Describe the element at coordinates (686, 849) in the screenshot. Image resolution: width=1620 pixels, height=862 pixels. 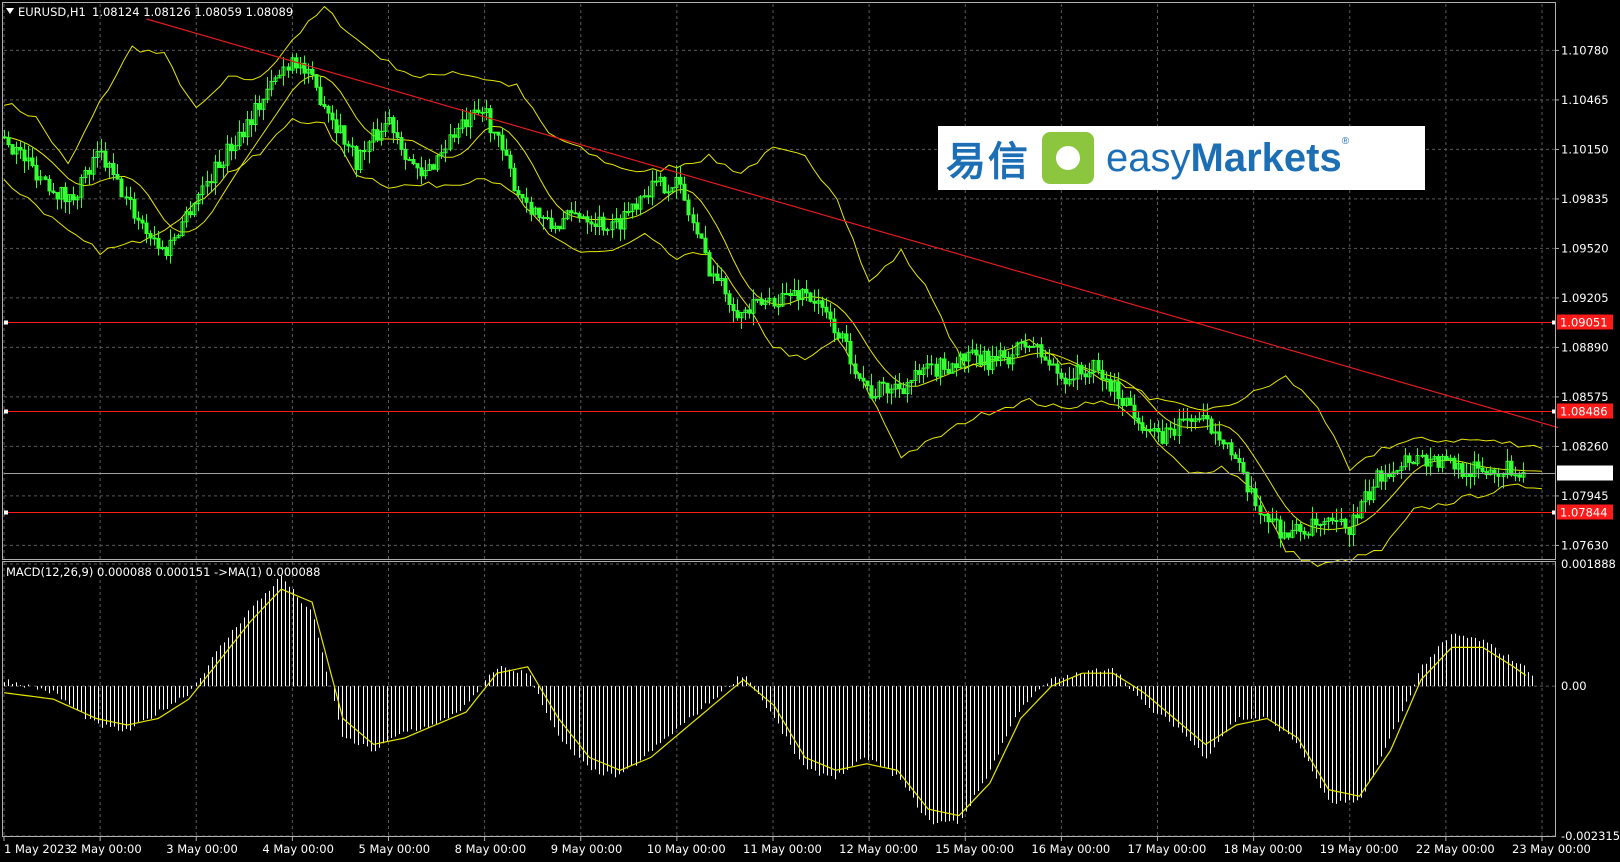
I see `time-tick-label: 10 May 00:00` at that location.